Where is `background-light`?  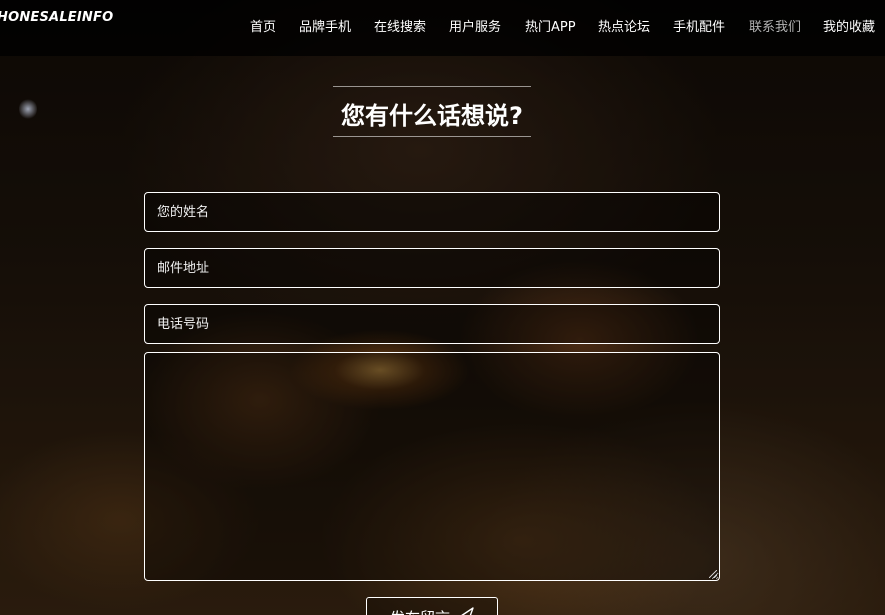
background-light is located at coordinates (28, 109).